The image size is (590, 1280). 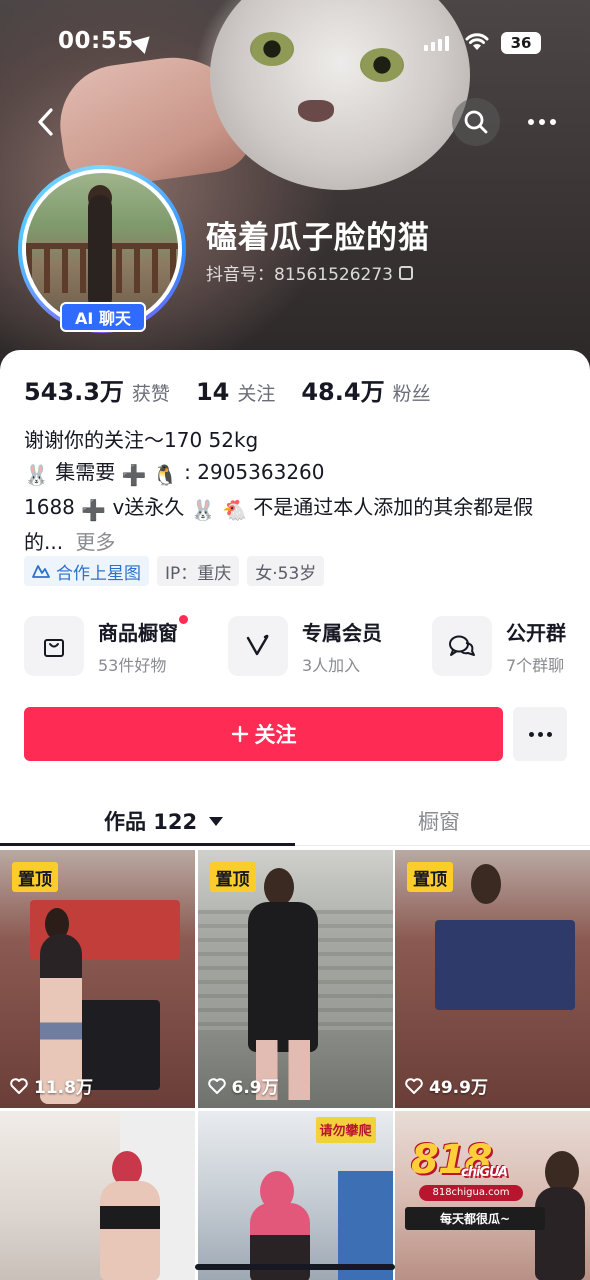 I want to click on stat-label: 粉丝, so click(x=411, y=394).